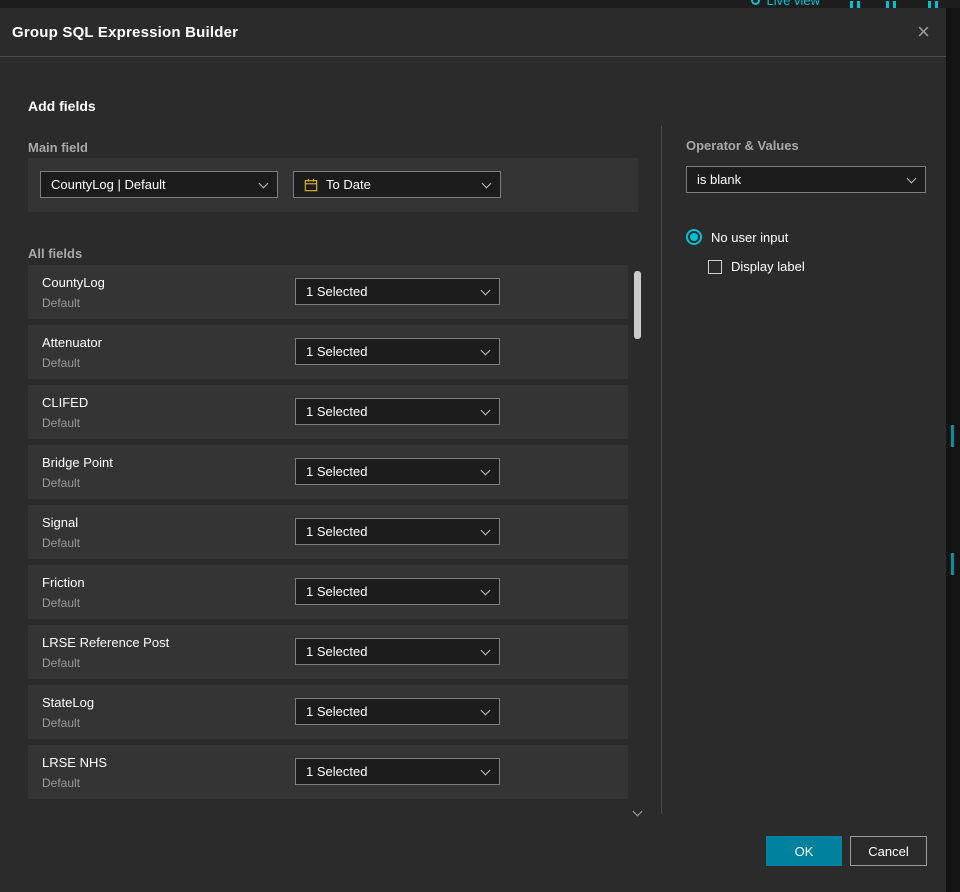 The width and height of the screenshot is (960, 892). Describe the element at coordinates (397, 184) in the screenshot. I see `main-field-date-select: To Date` at that location.